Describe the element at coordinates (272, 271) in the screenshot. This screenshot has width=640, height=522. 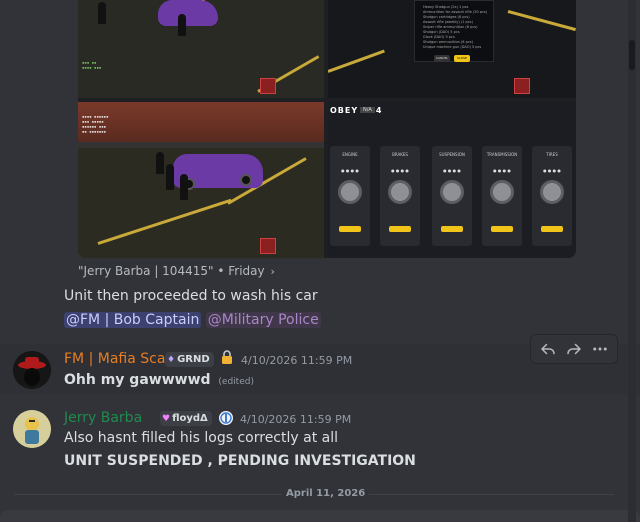
I see `chevron-right-icon: ›` at that location.